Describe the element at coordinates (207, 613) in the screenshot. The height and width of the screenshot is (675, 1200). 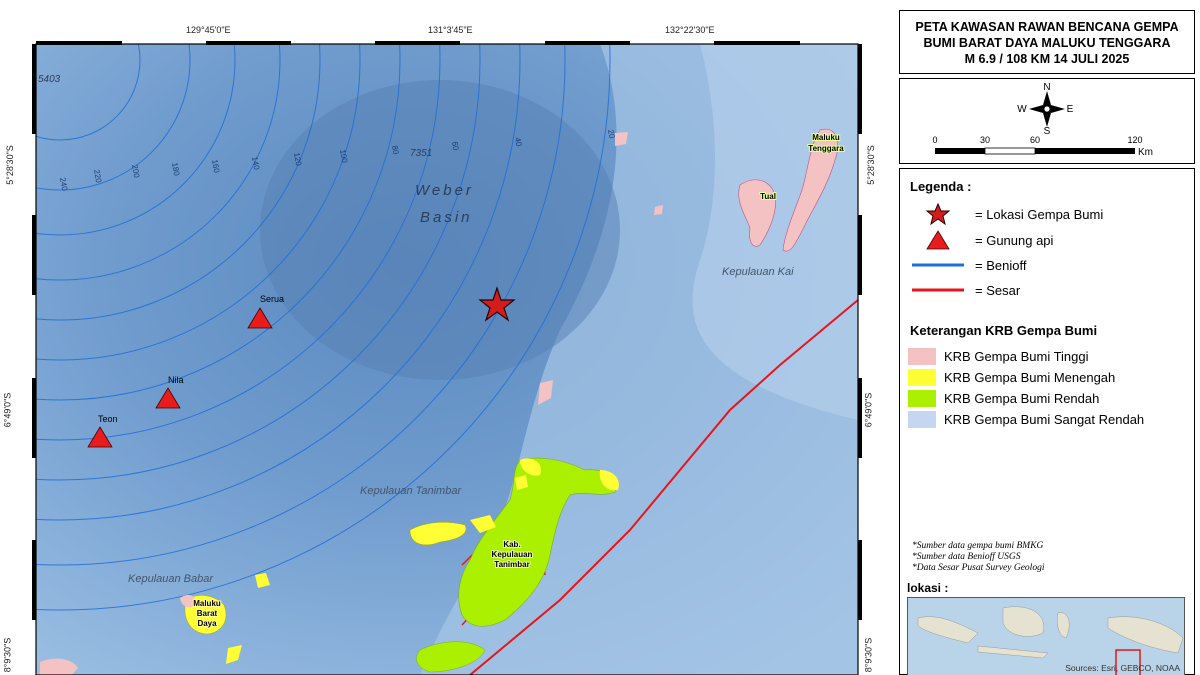
I see `label-mbd-2: Barat` at that location.